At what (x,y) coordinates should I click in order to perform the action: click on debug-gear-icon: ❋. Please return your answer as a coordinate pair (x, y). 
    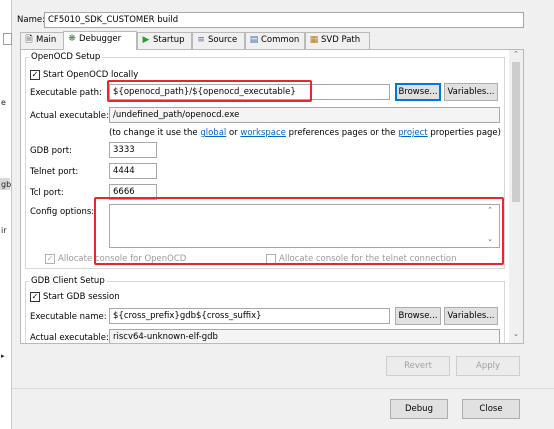
    Looking at the image, I should click on (72, 39).